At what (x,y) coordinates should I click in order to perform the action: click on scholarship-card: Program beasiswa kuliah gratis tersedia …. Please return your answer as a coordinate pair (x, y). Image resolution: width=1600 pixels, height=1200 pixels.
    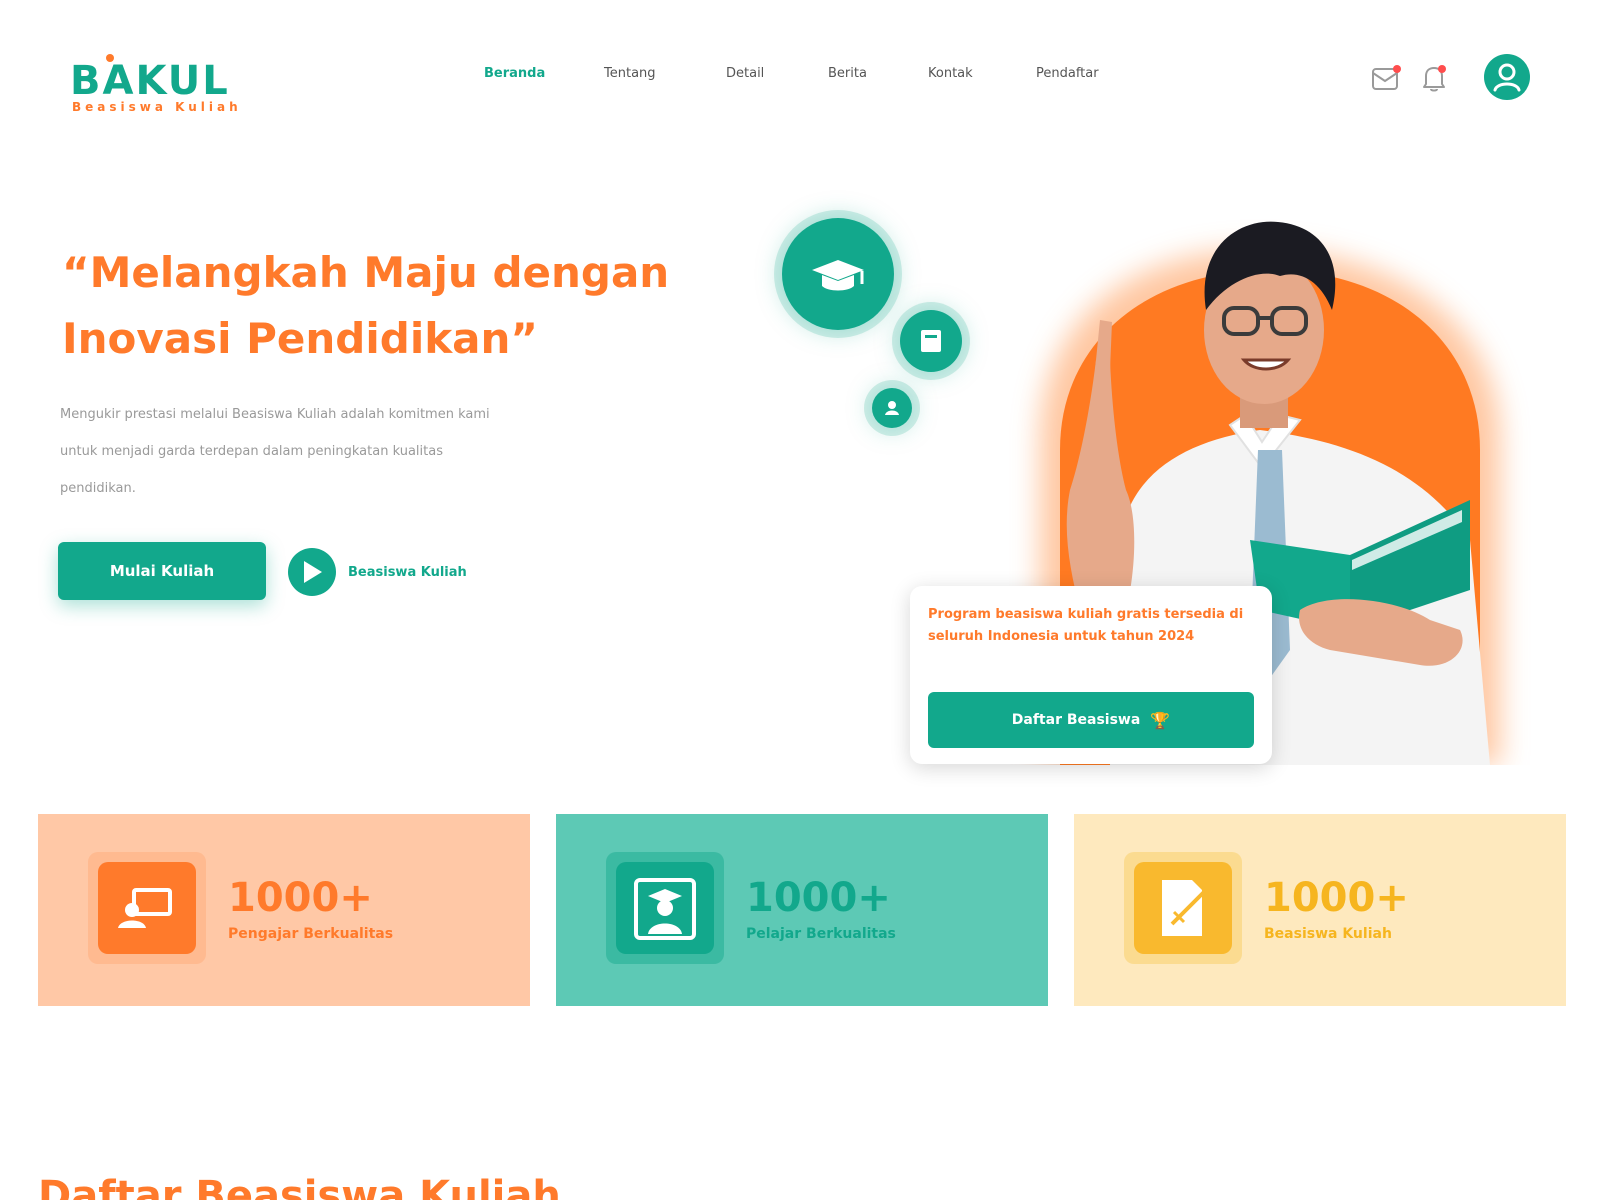
    Looking at the image, I should click on (1091, 675).